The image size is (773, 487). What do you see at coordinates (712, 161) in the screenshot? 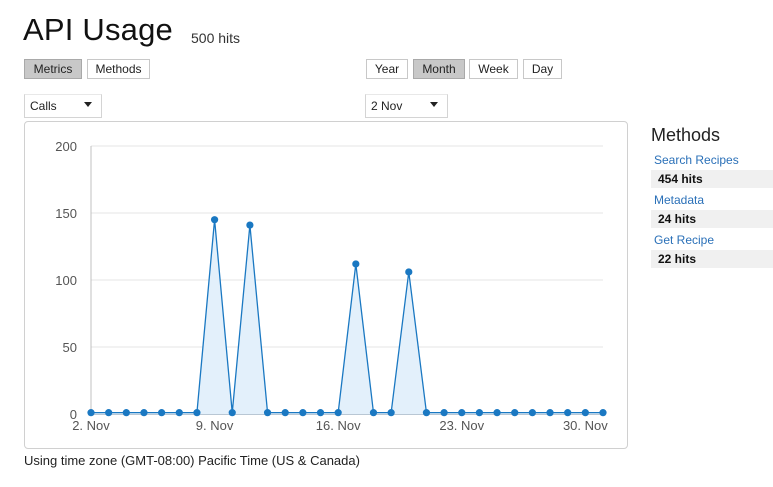
I see `method-link-search-recipes: Search Recipes` at bounding box center [712, 161].